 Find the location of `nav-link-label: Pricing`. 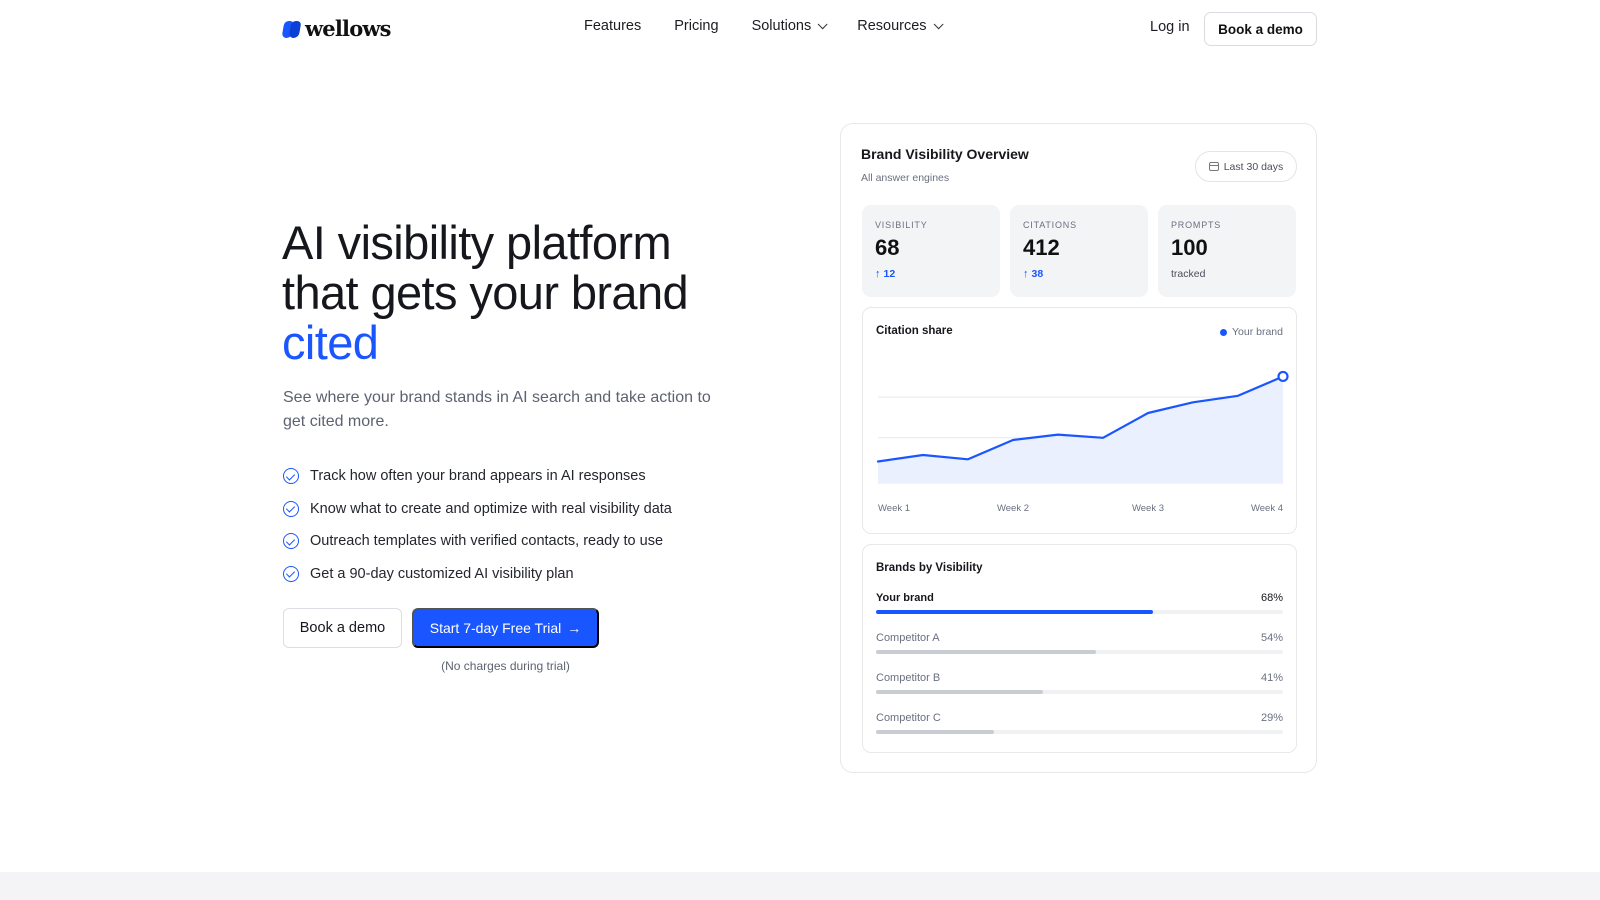

nav-link-label: Pricing is located at coordinates (696, 26).